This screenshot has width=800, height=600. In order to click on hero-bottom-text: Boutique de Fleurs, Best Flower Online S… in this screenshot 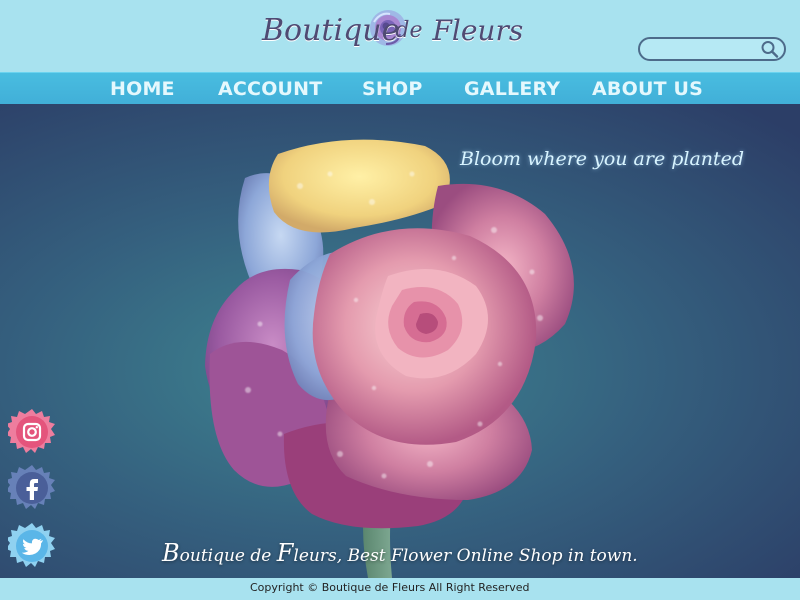, I will do `click(400, 553)`.